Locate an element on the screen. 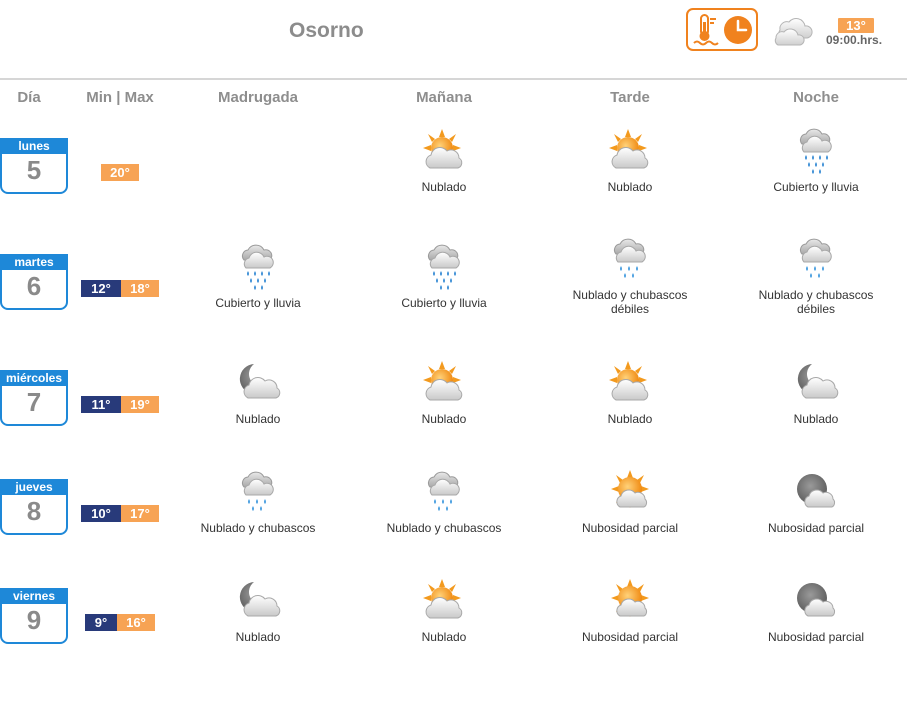 The image size is (907, 704). temperature-range: 10° 17° is located at coordinates (120, 513).